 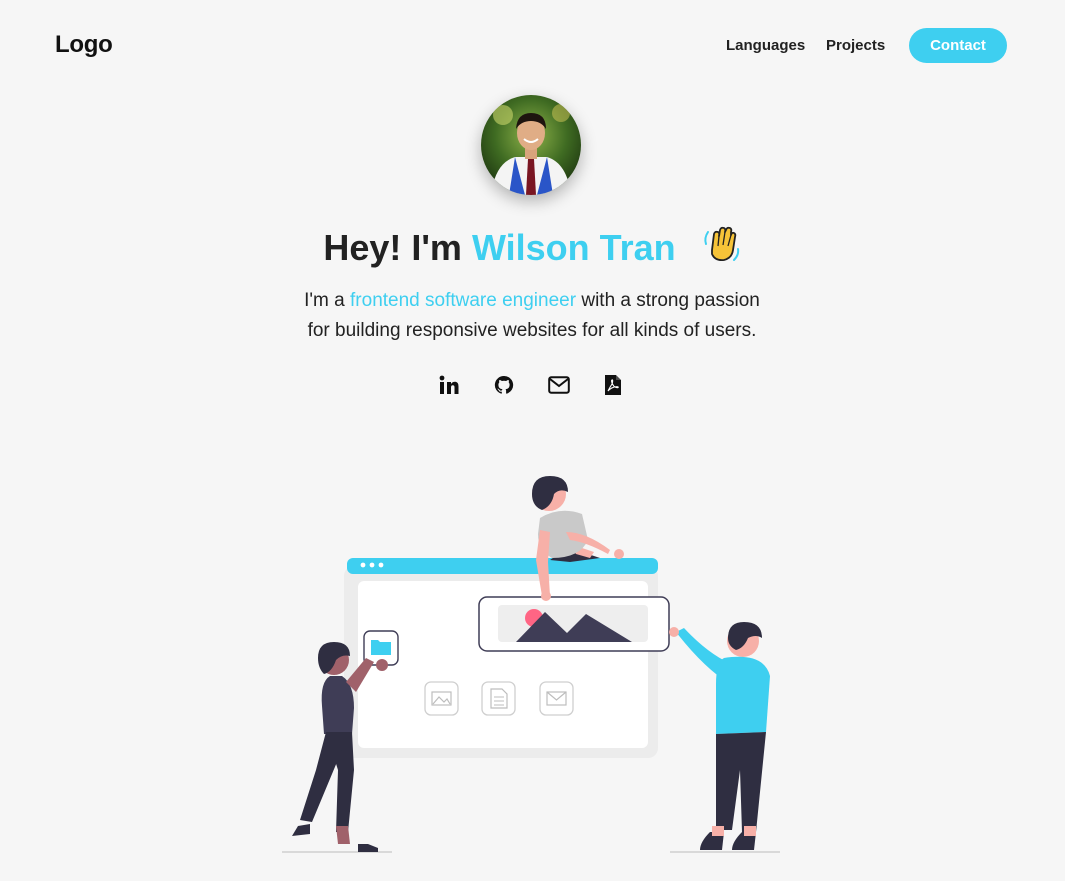 What do you see at coordinates (613, 385) in the screenshot?
I see `pdf-icon` at bounding box center [613, 385].